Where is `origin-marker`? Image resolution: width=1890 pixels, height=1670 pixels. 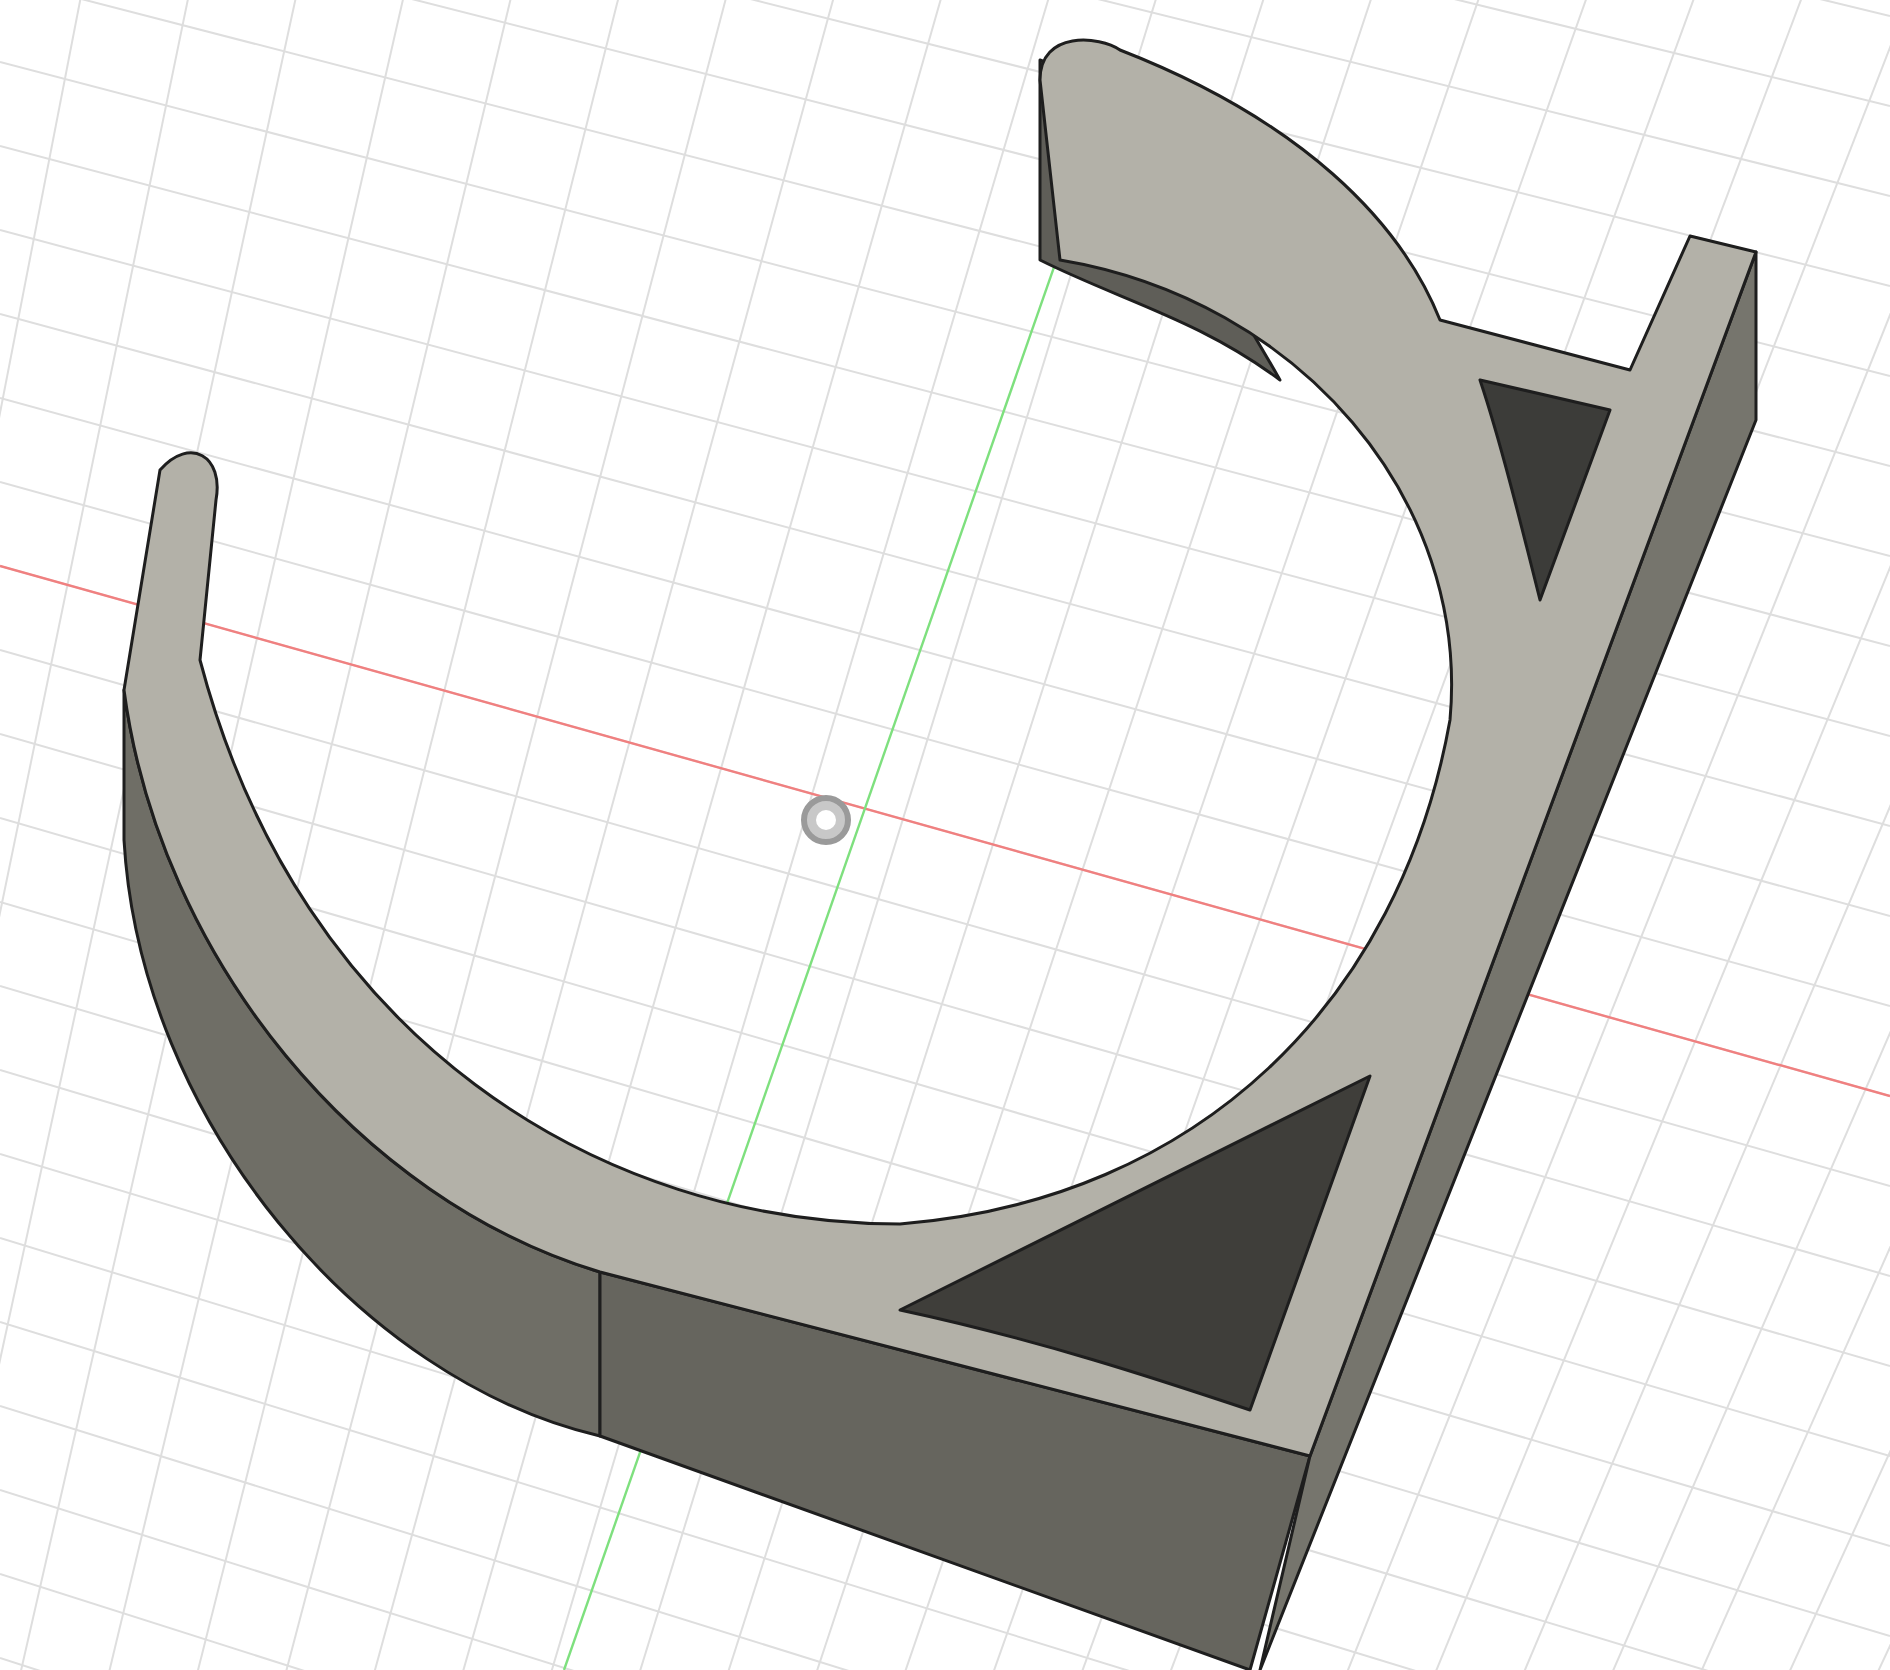 origin-marker is located at coordinates (826, 820).